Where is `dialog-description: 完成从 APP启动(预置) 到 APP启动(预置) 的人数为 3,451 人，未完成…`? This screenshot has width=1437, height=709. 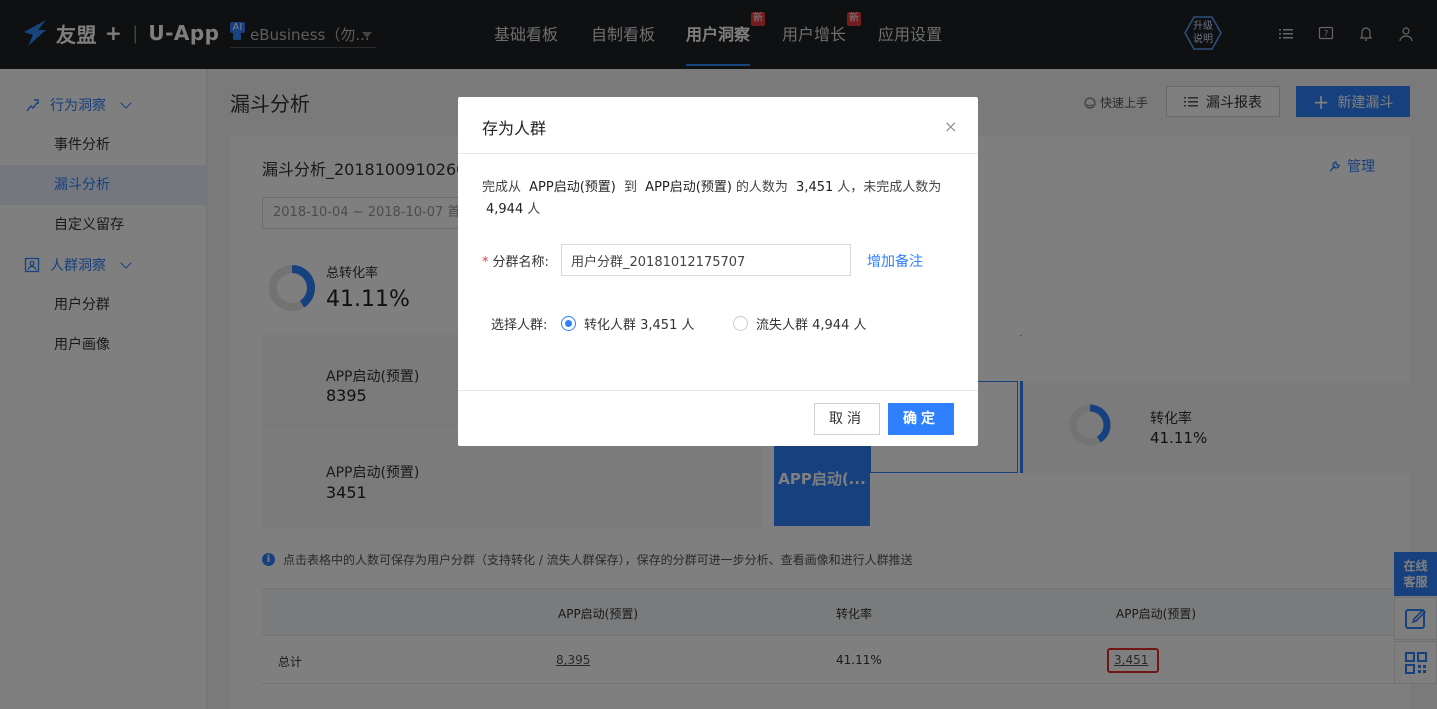 dialog-description: 完成从 APP启动(预置) 到 APP启动(预置) 的人数为 3,451 人，未完成… is located at coordinates (720, 199).